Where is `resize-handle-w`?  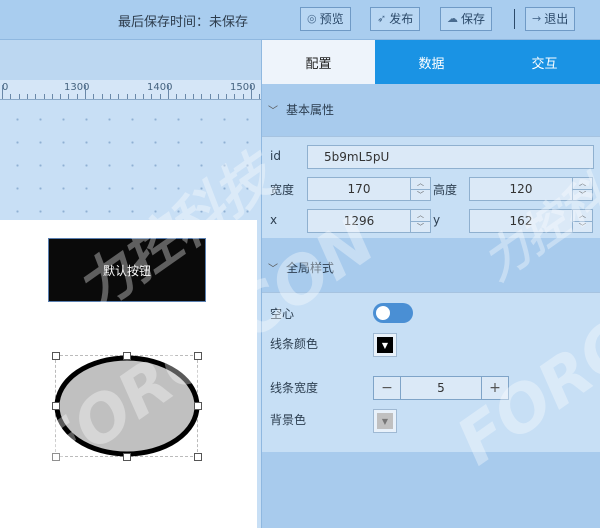
resize-handle-w is located at coordinates (56, 406).